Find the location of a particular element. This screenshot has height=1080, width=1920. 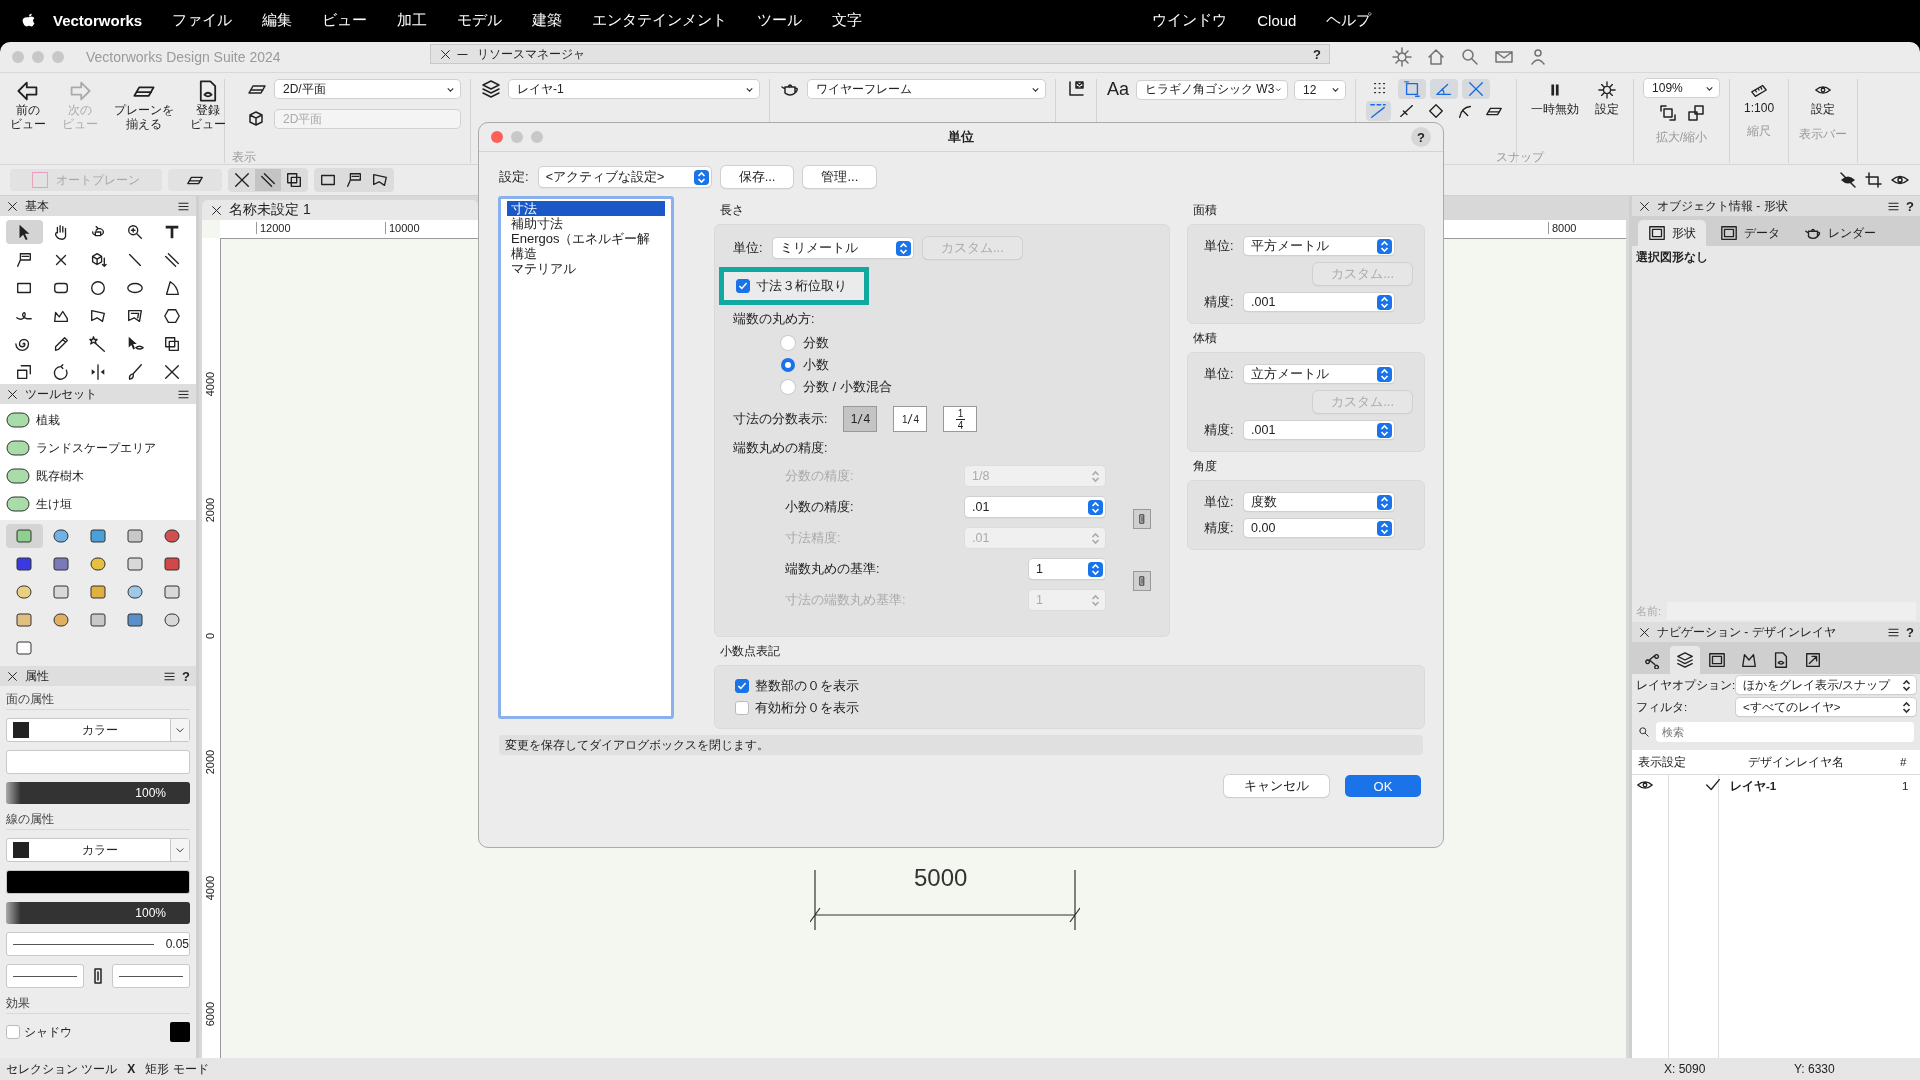

font-select: ヒラギノ角ゴシック W3 is located at coordinates (1212, 89).